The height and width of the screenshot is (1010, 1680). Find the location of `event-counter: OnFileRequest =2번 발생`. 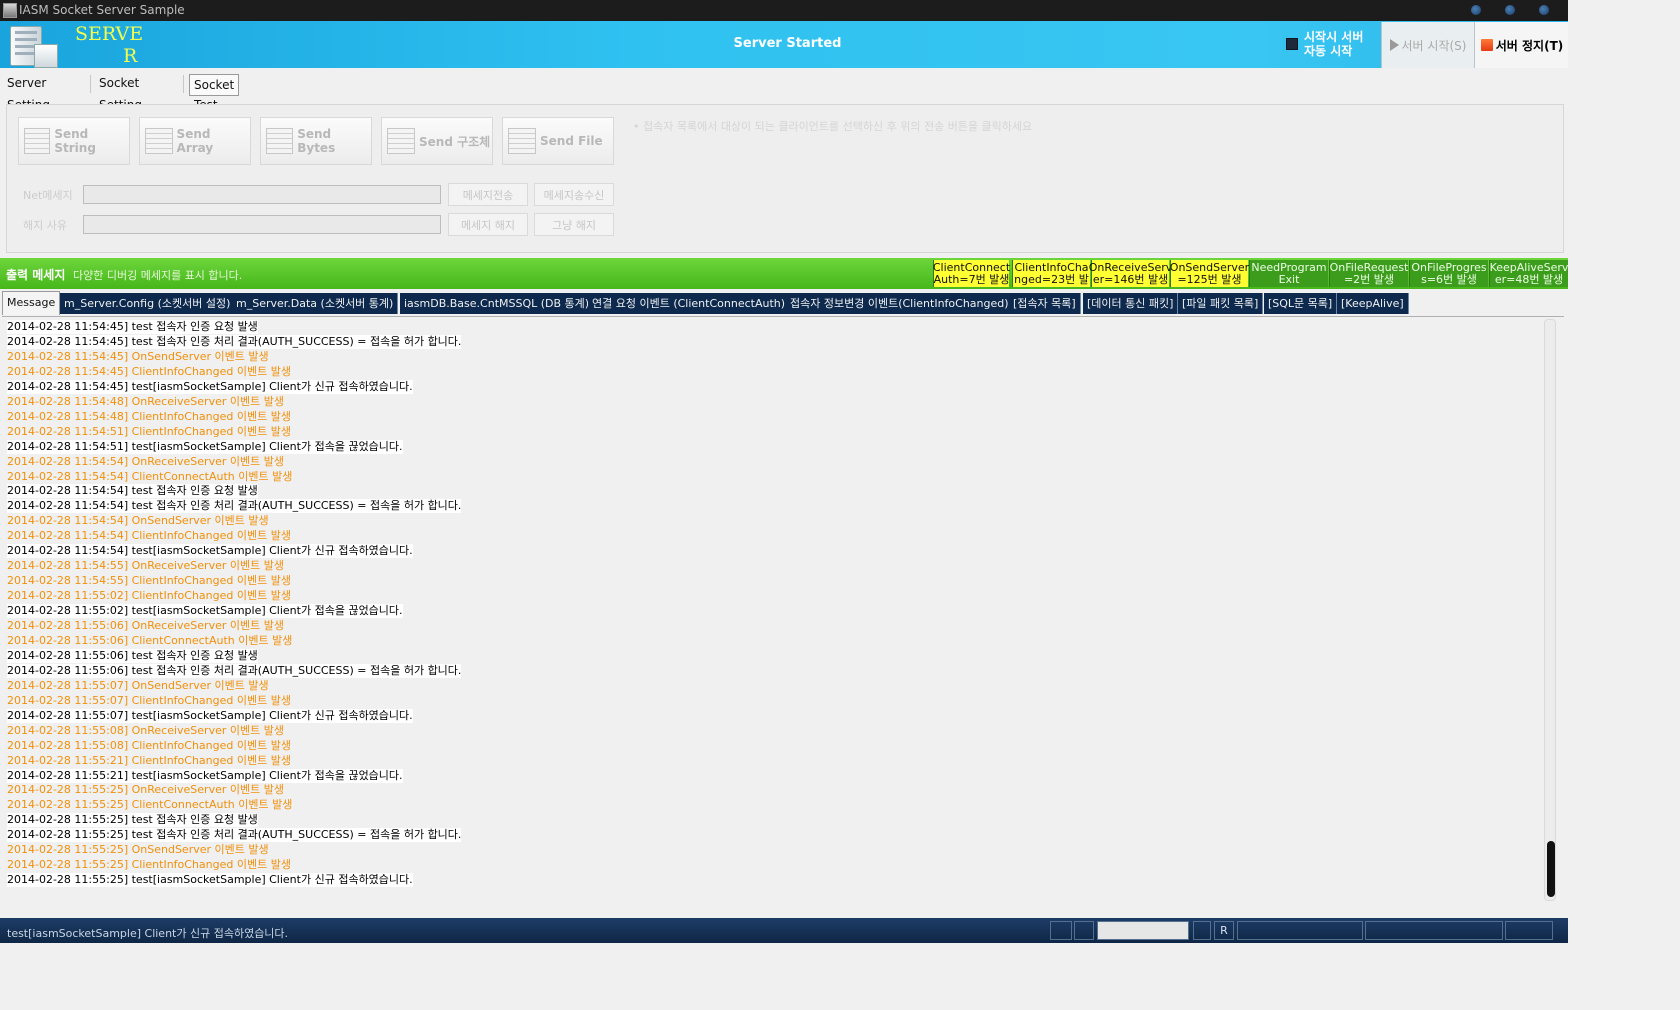

event-counter: OnFileRequest =2번 발생 is located at coordinates (1368, 273).